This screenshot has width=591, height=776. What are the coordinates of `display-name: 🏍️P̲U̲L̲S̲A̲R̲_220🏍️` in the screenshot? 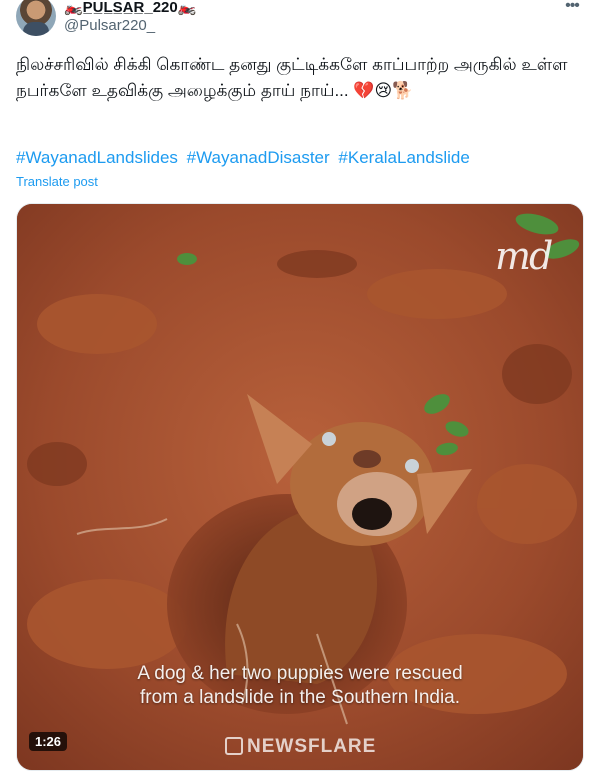 It's located at (130, 8).